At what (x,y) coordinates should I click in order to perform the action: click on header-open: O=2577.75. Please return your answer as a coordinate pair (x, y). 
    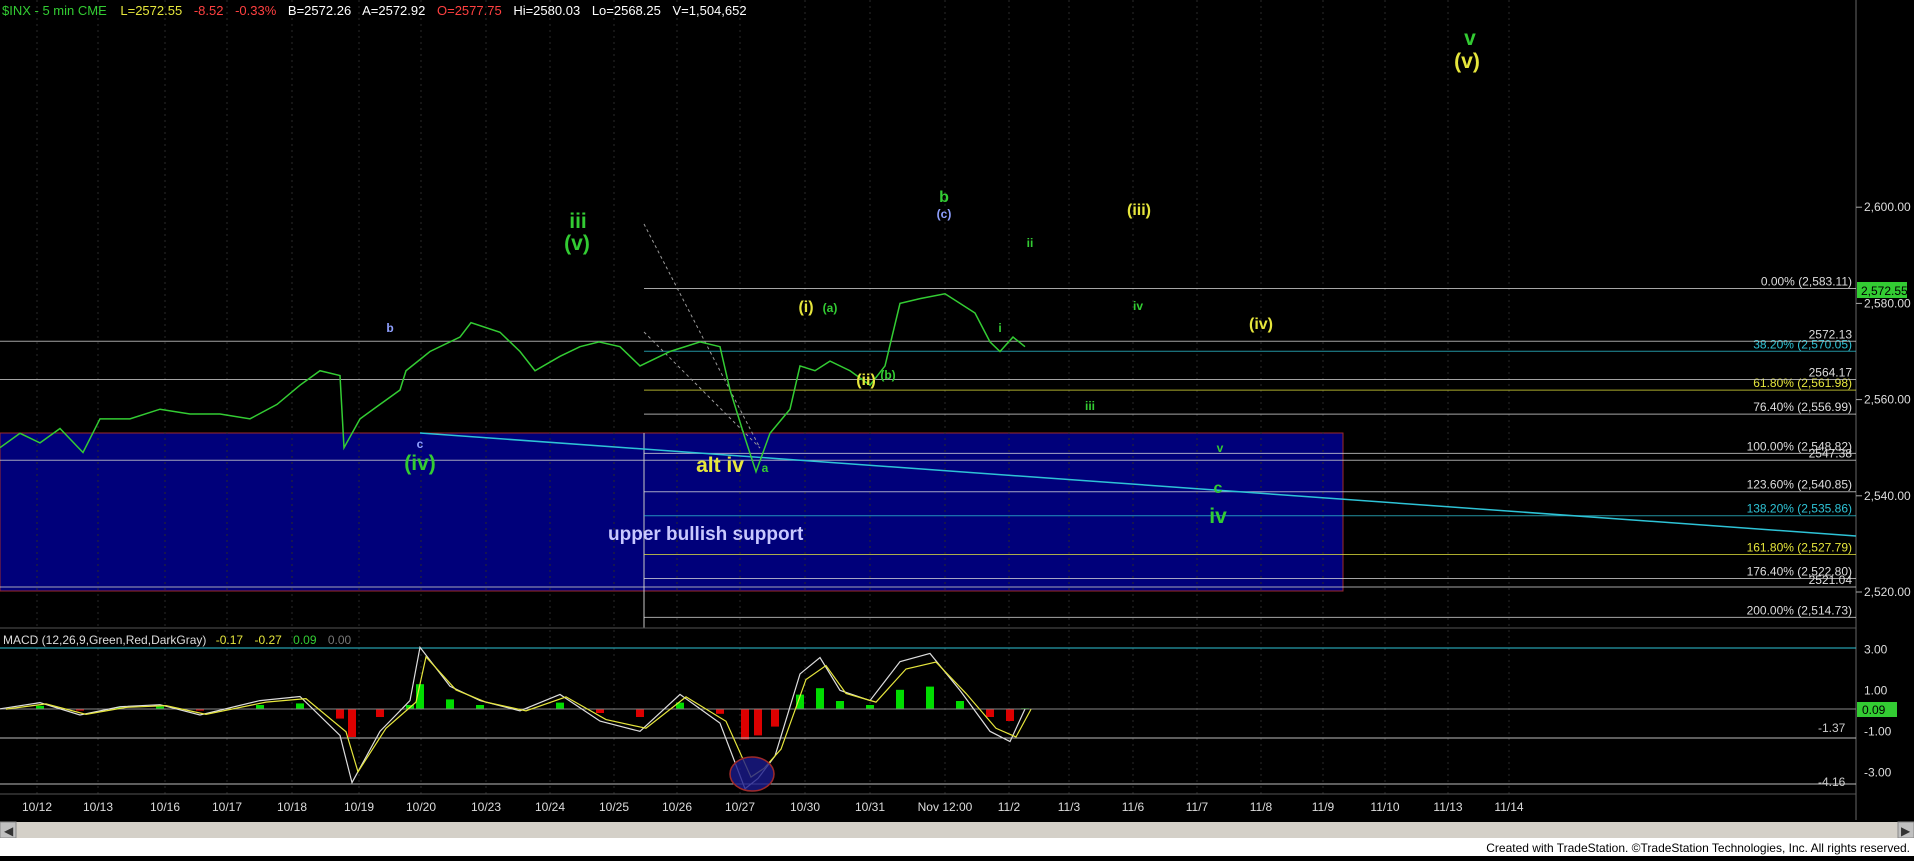
    Looking at the image, I should click on (469, 10).